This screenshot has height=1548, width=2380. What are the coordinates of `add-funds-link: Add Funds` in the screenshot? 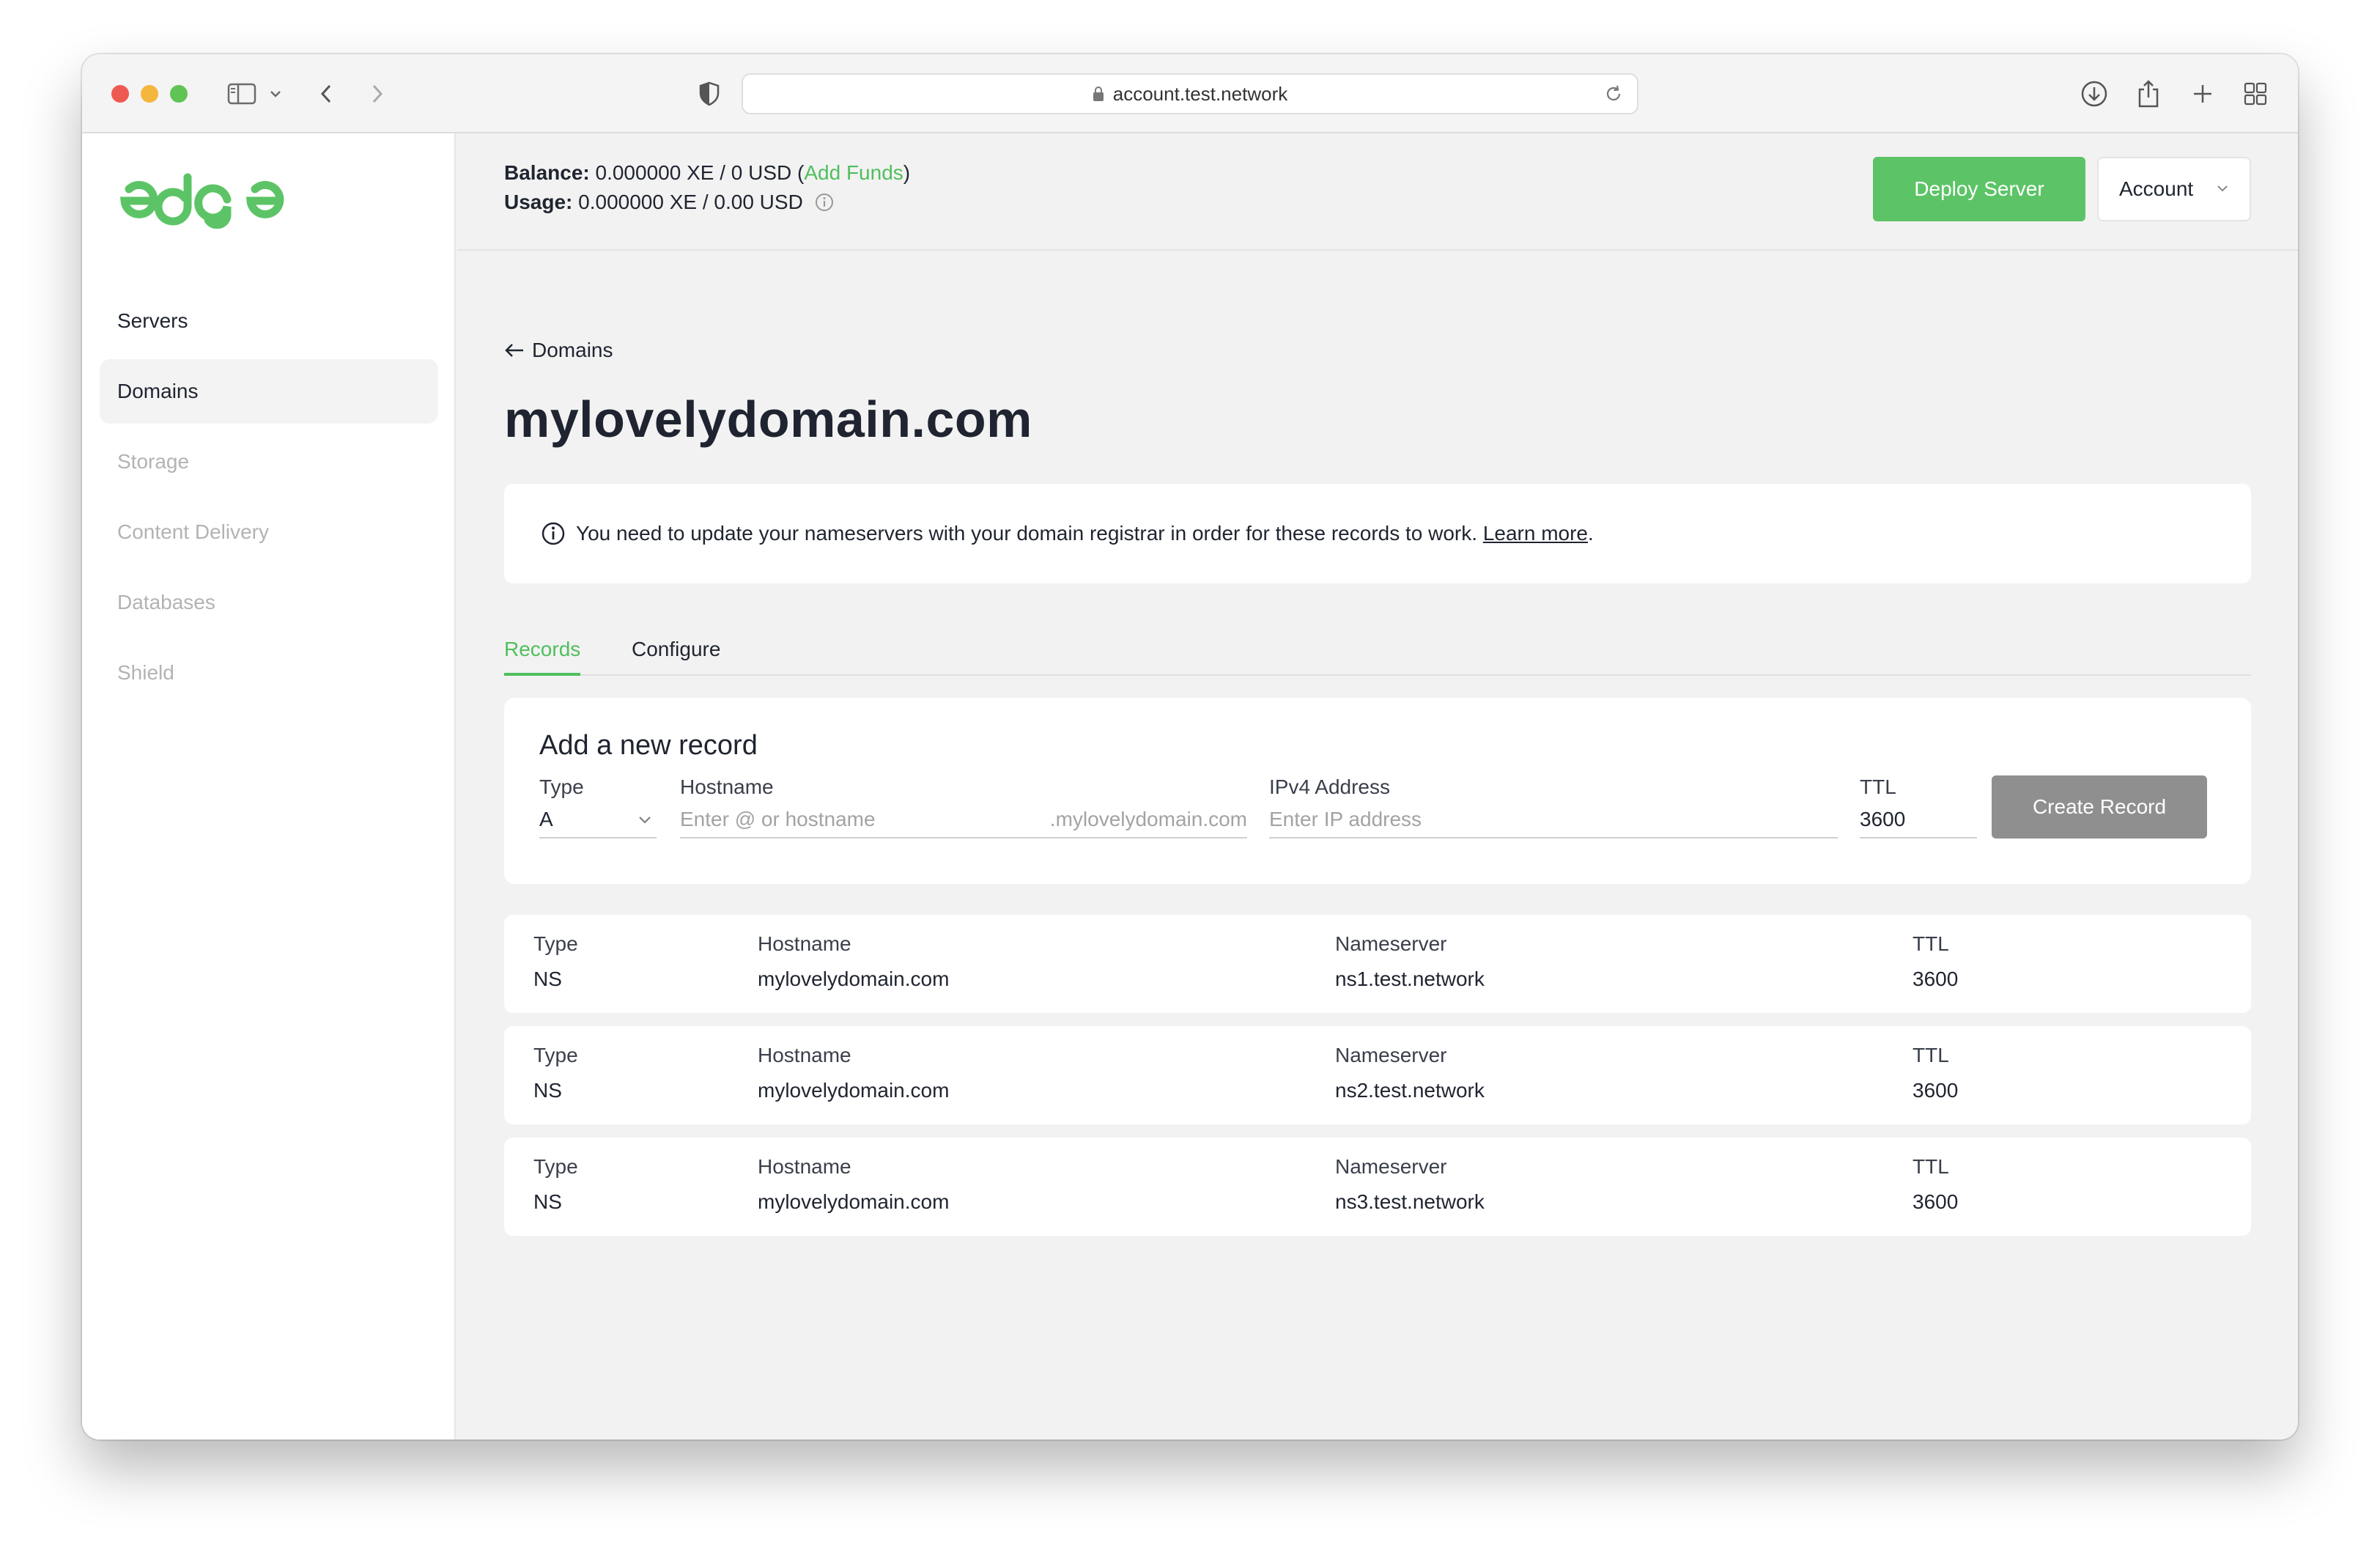 It's located at (853, 172).